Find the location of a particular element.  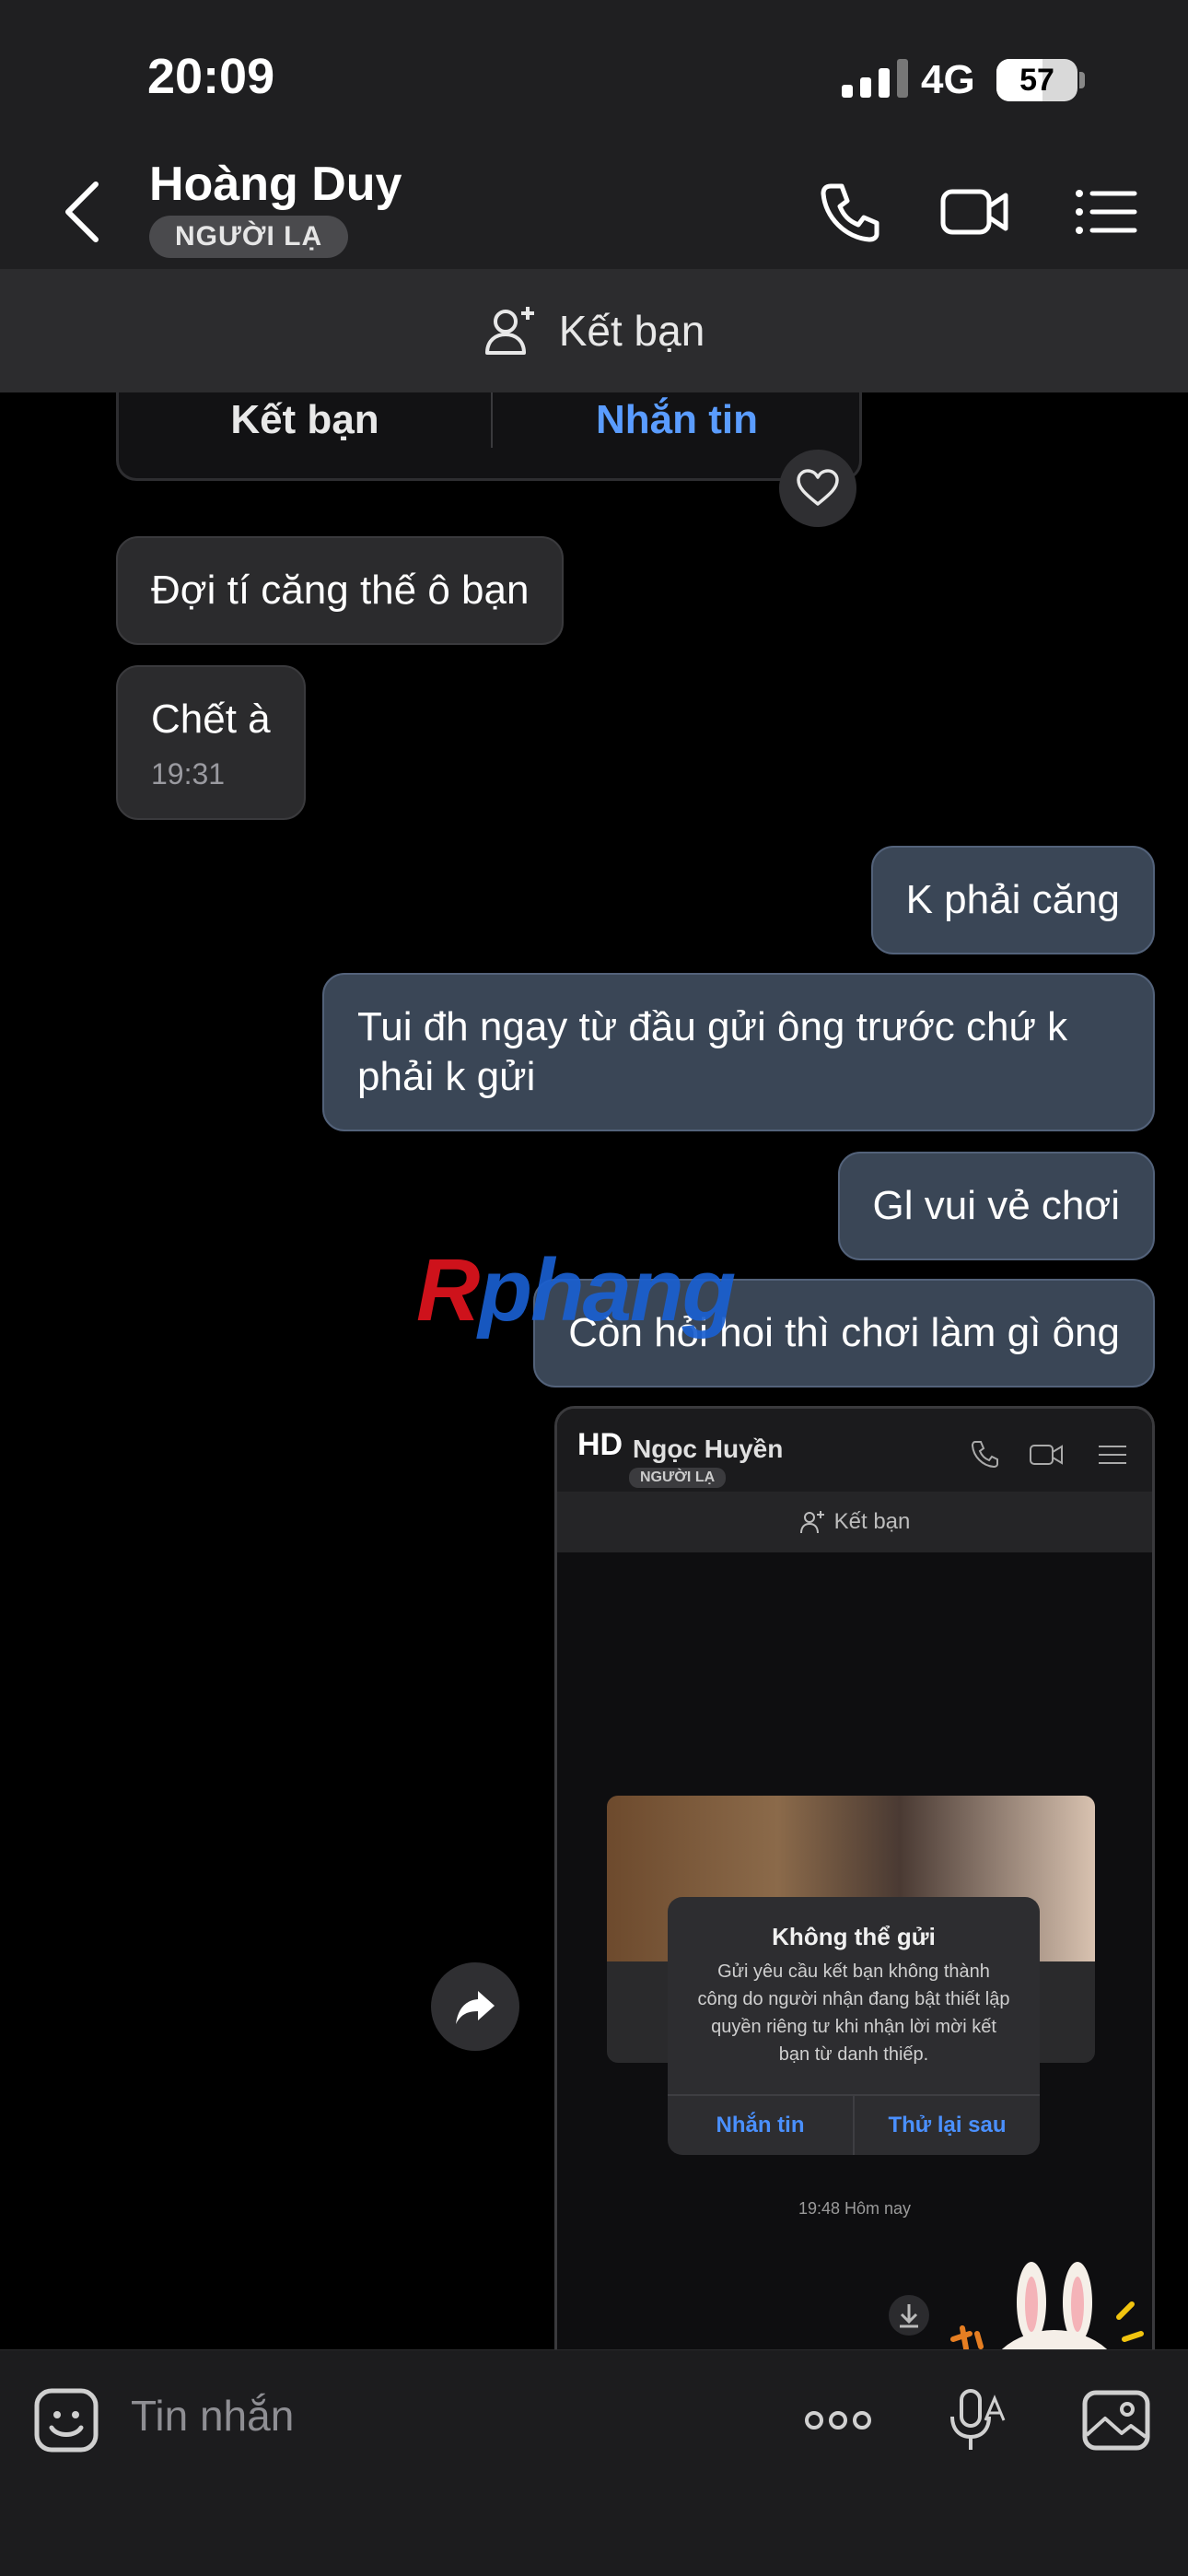

battery-cap is located at coordinates (1082, 80).